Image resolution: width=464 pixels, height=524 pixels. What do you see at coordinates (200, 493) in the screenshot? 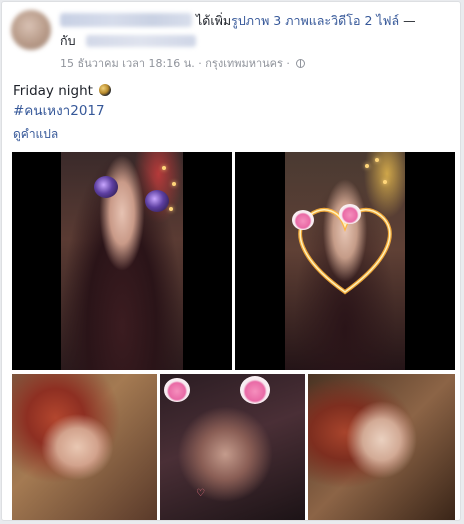
I see `heart-nose-icon: ♡` at bounding box center [200, 493].